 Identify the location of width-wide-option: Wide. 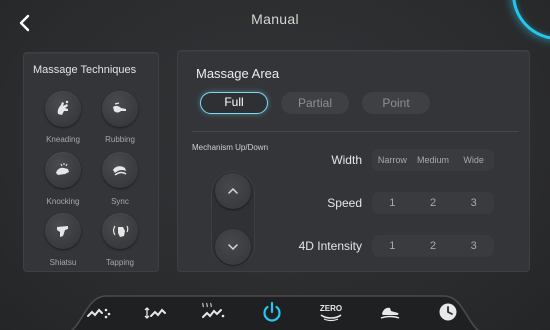
(473, 160).